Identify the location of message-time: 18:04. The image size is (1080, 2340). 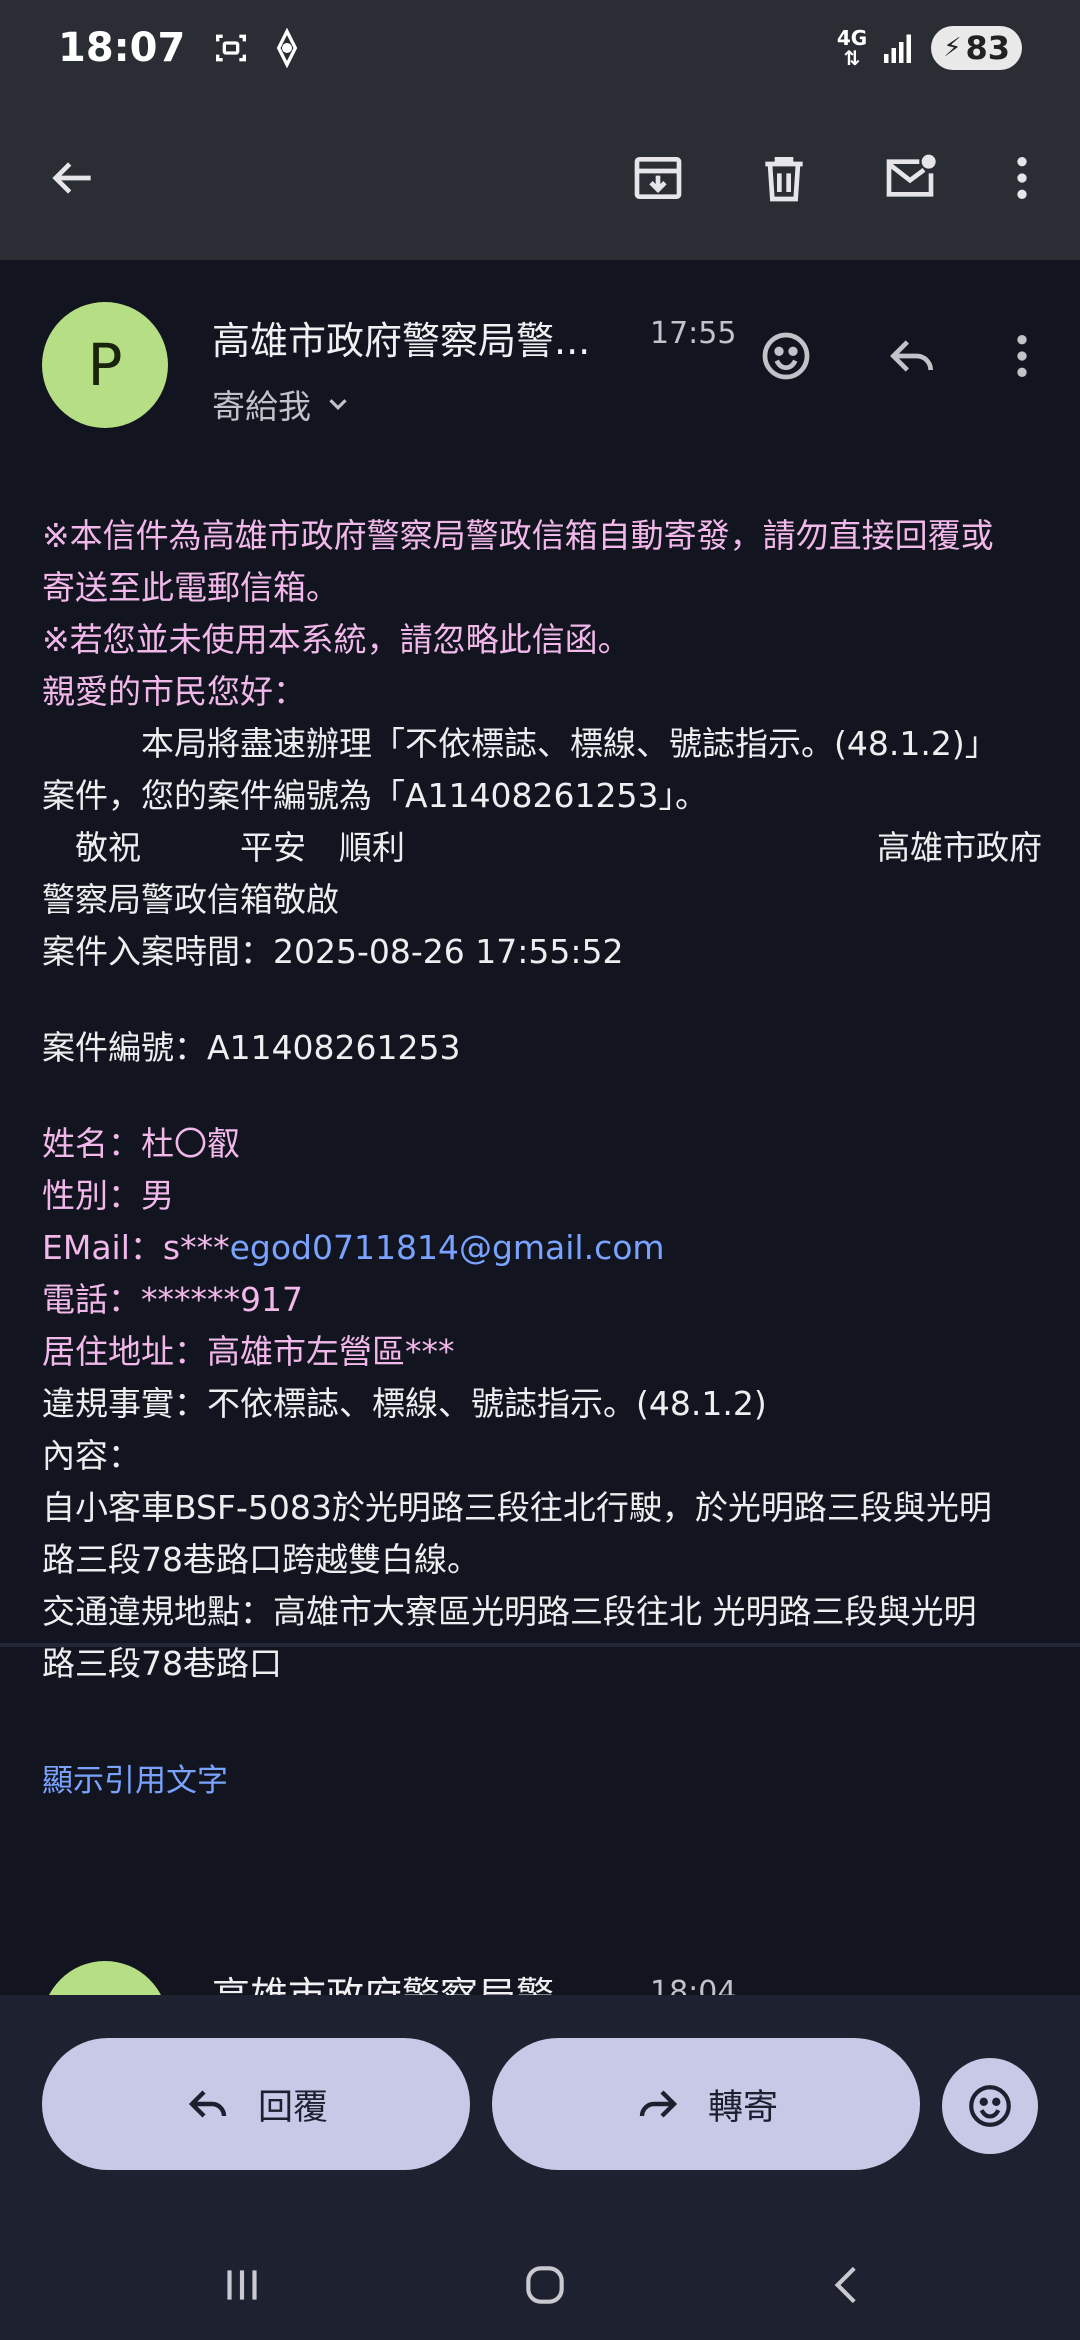
(693, 1985).